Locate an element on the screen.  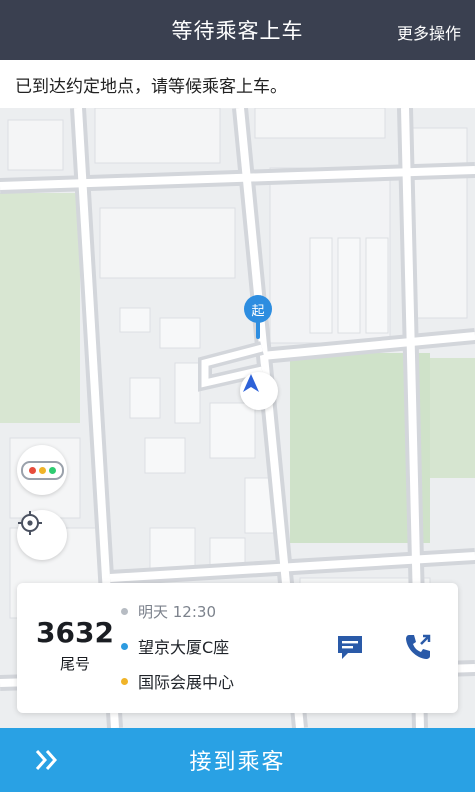
phone-call-icon is located at coordinates (418, 646).